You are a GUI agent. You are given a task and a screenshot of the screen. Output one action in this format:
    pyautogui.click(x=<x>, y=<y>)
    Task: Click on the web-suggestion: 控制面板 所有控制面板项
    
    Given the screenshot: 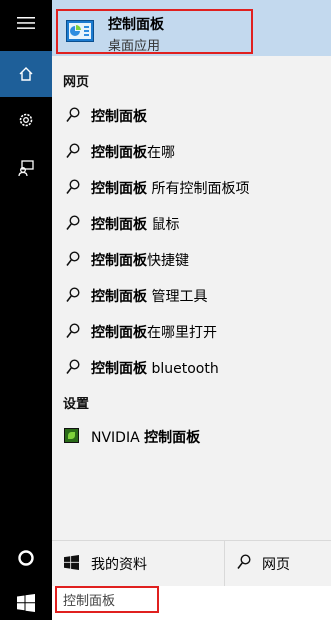 What is the action you would take?
    pyautogui.click(x=191, y=187)
    